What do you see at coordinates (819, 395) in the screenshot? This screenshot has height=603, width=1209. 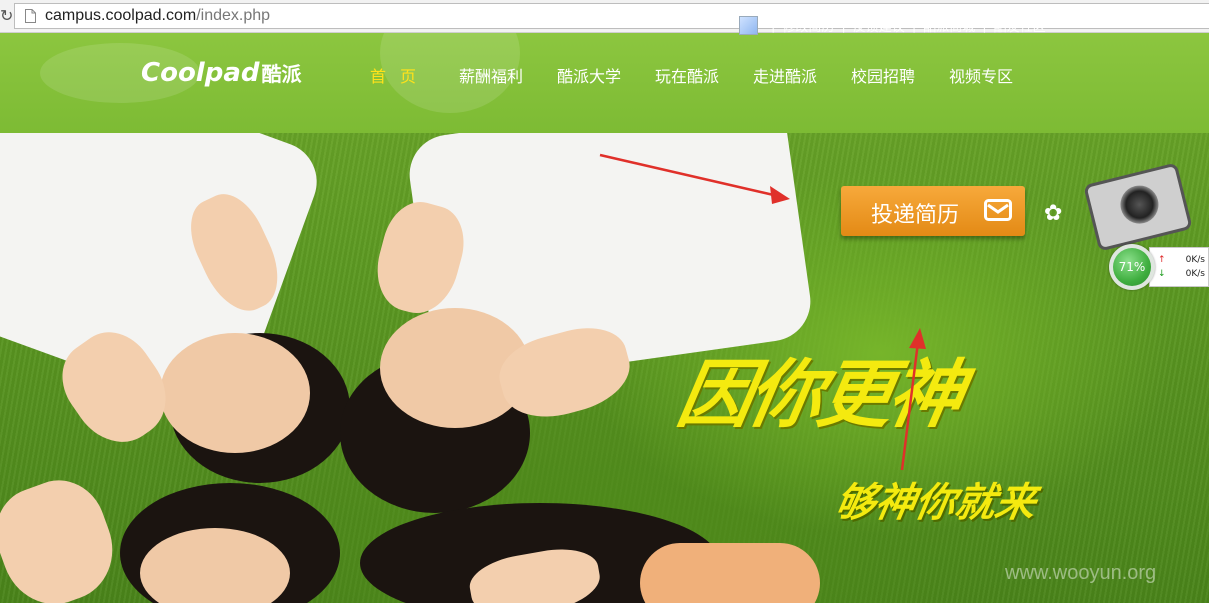 I see `slogan-main: 因你更神` at bounding box center [819, 395].